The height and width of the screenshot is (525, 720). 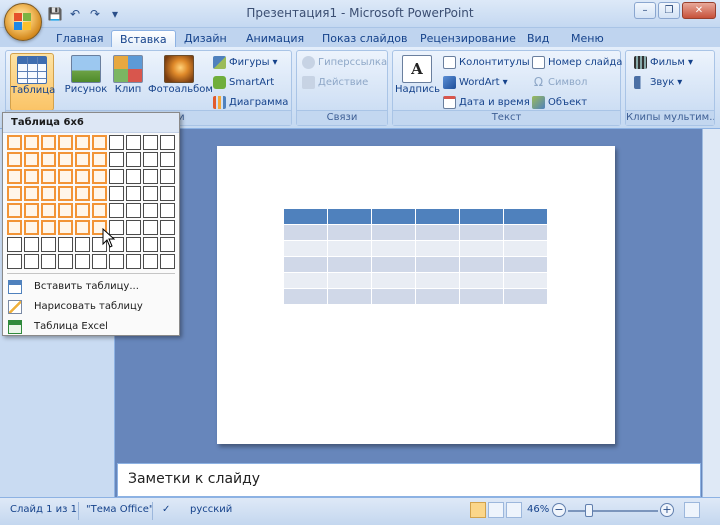 I want to click on picture-button: Рисунок, so click(x=86, y=74).